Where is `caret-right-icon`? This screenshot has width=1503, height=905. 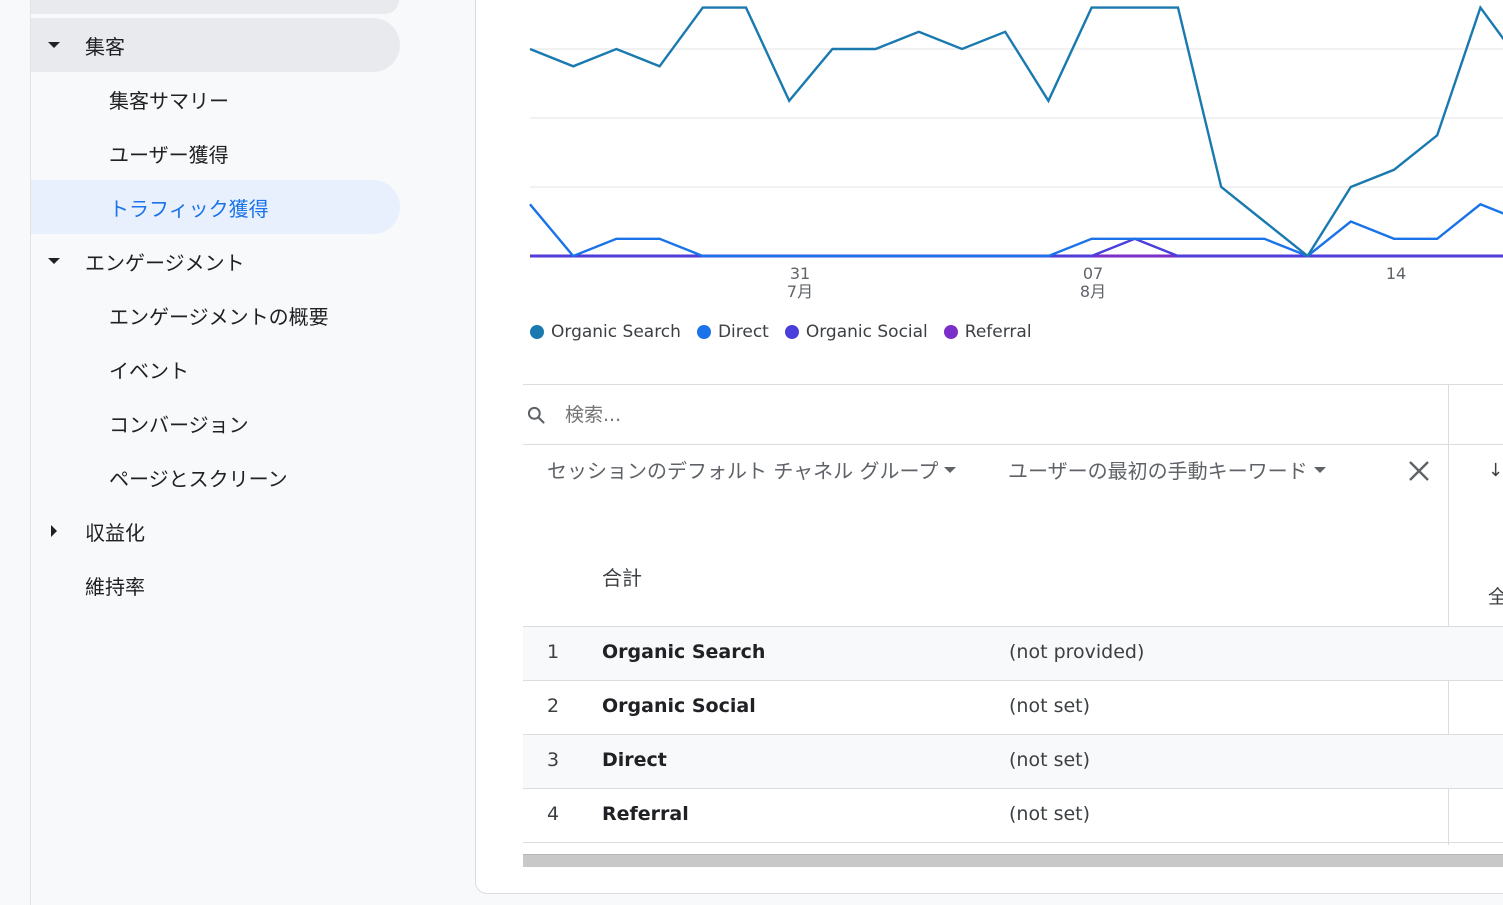 caret-right-icon is located at coordinates (54, 531).